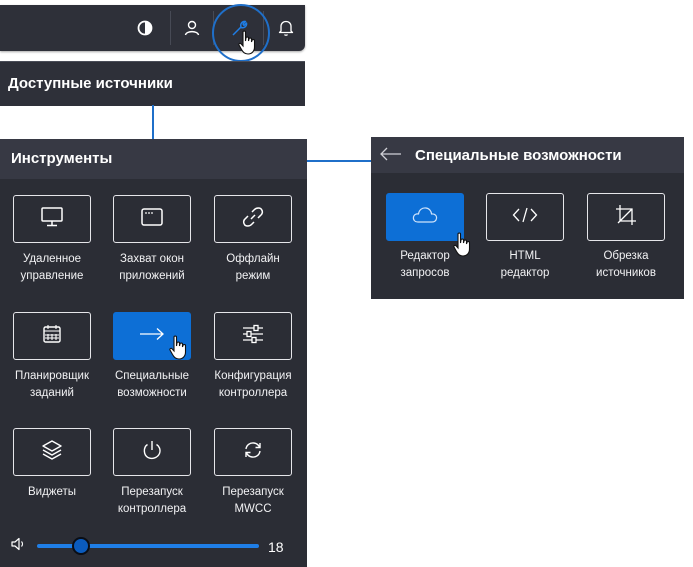  I want to click on crop-icon, so click(626, 217).